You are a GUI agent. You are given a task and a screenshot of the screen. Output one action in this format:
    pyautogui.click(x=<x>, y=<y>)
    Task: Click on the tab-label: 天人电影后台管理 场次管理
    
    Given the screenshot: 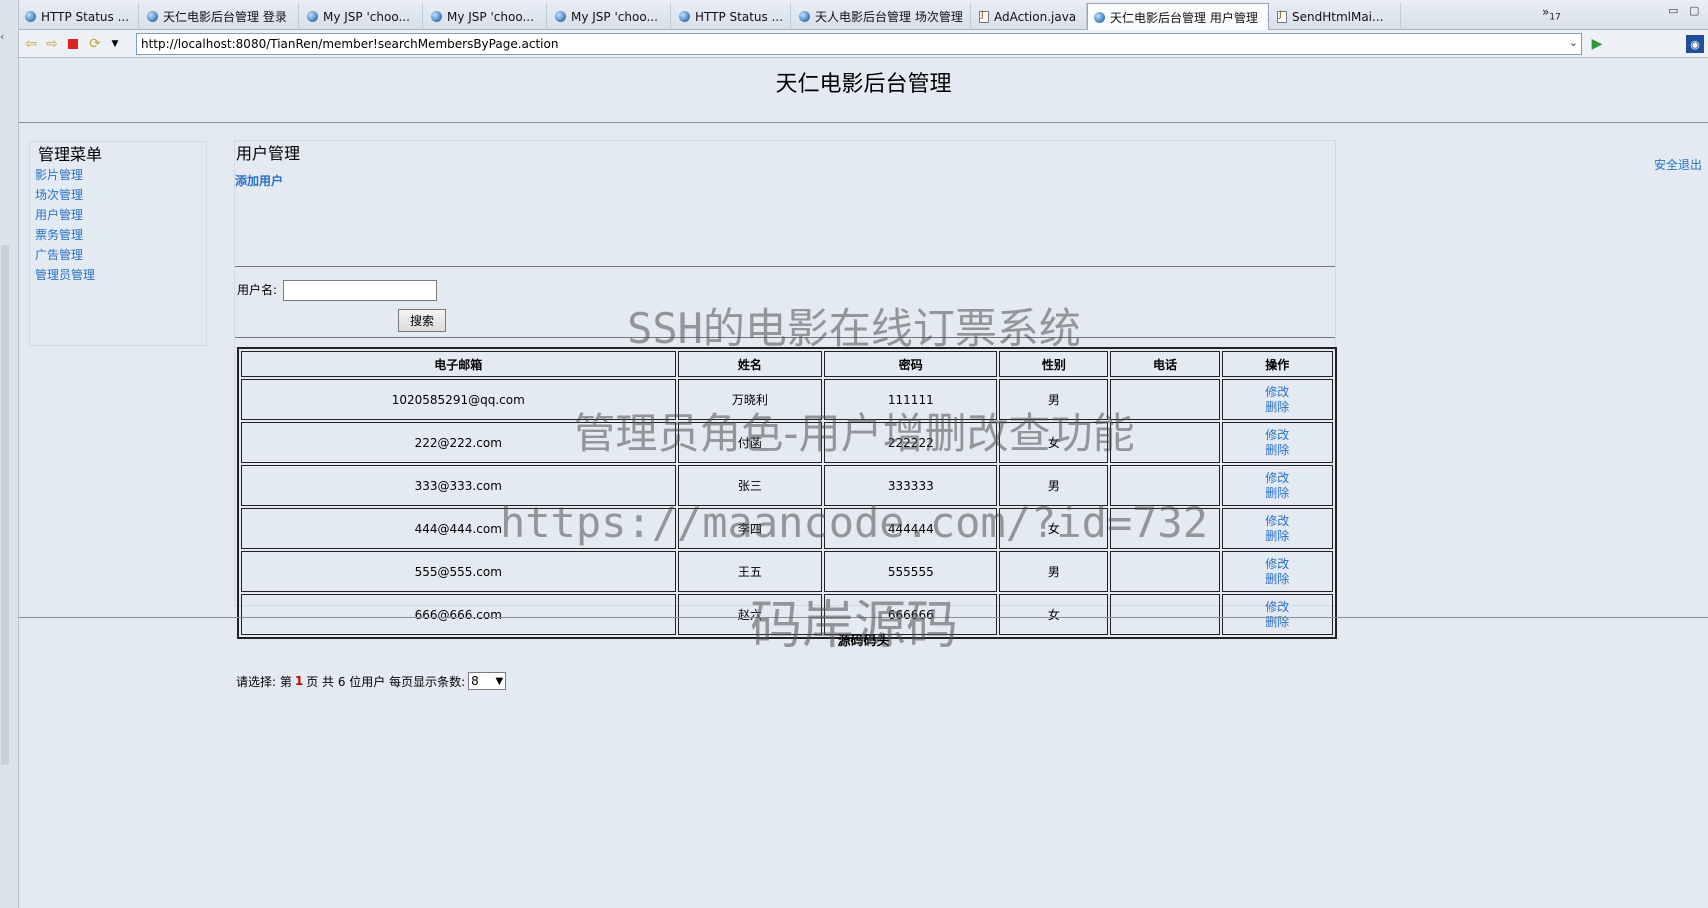 What is the action you would take?
    pyautogui.click(x=889, y=17)
    